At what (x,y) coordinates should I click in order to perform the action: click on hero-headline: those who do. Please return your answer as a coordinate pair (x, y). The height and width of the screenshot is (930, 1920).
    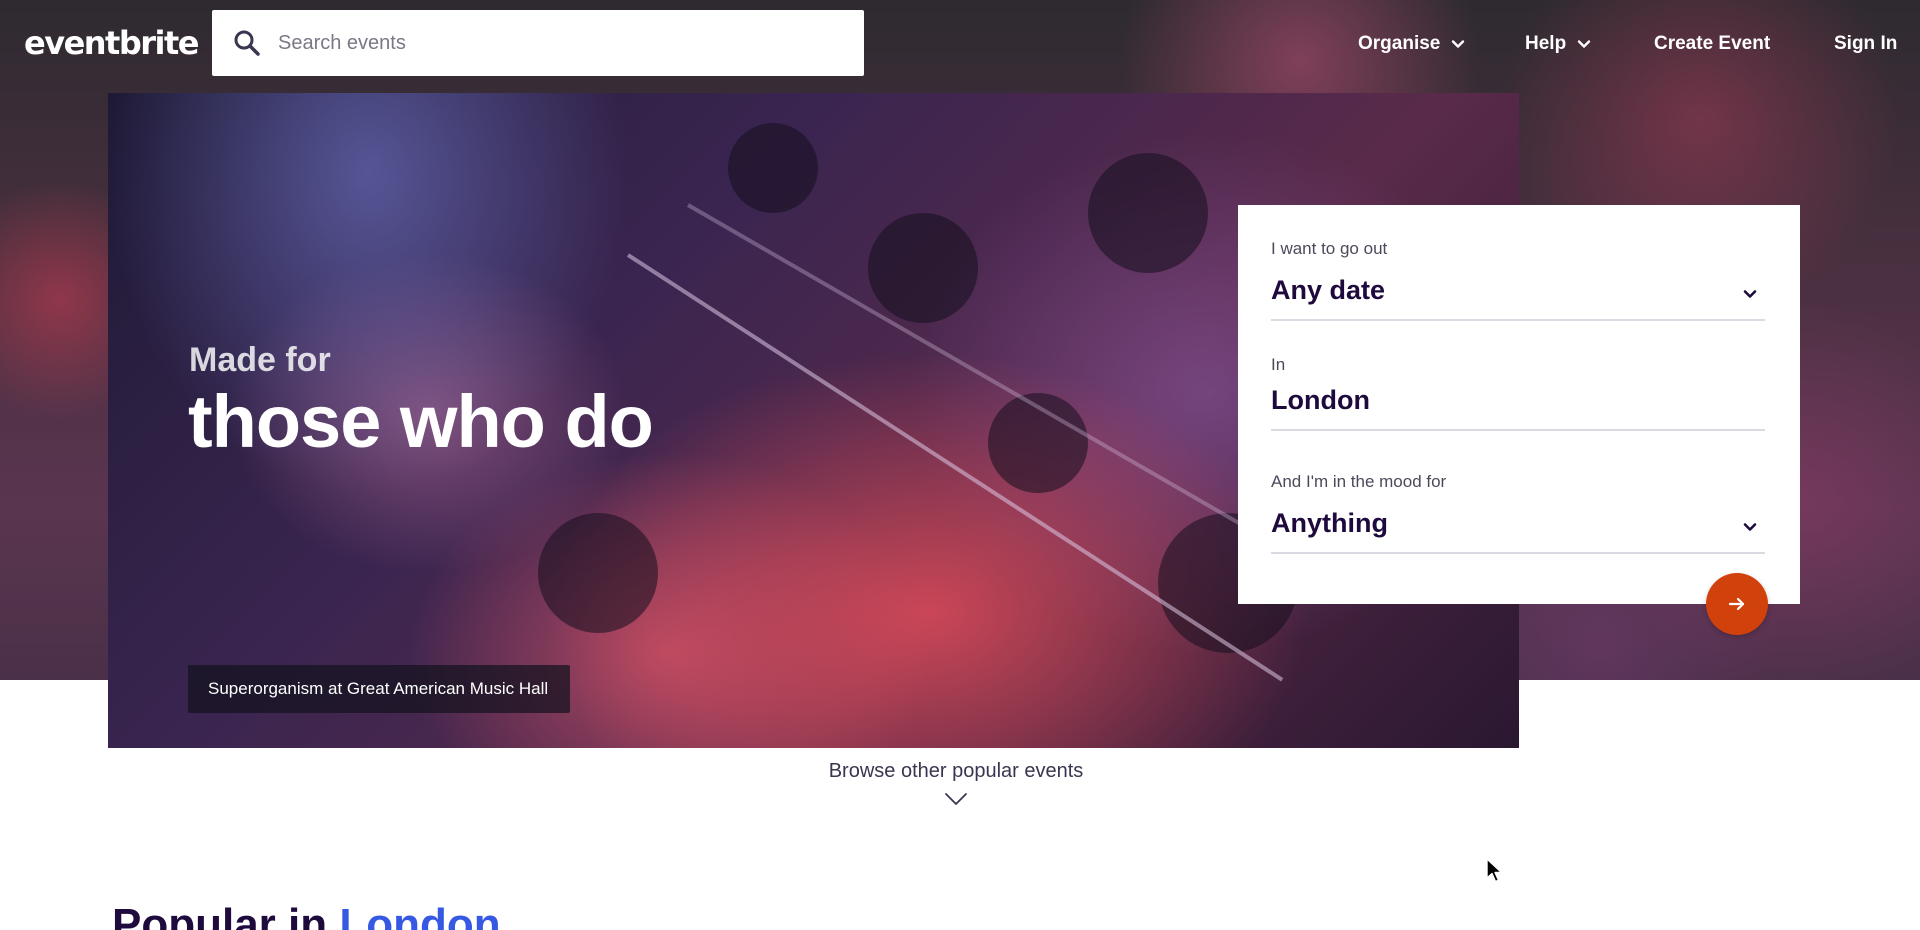
    Looking at the image, I should click on (421, 421).